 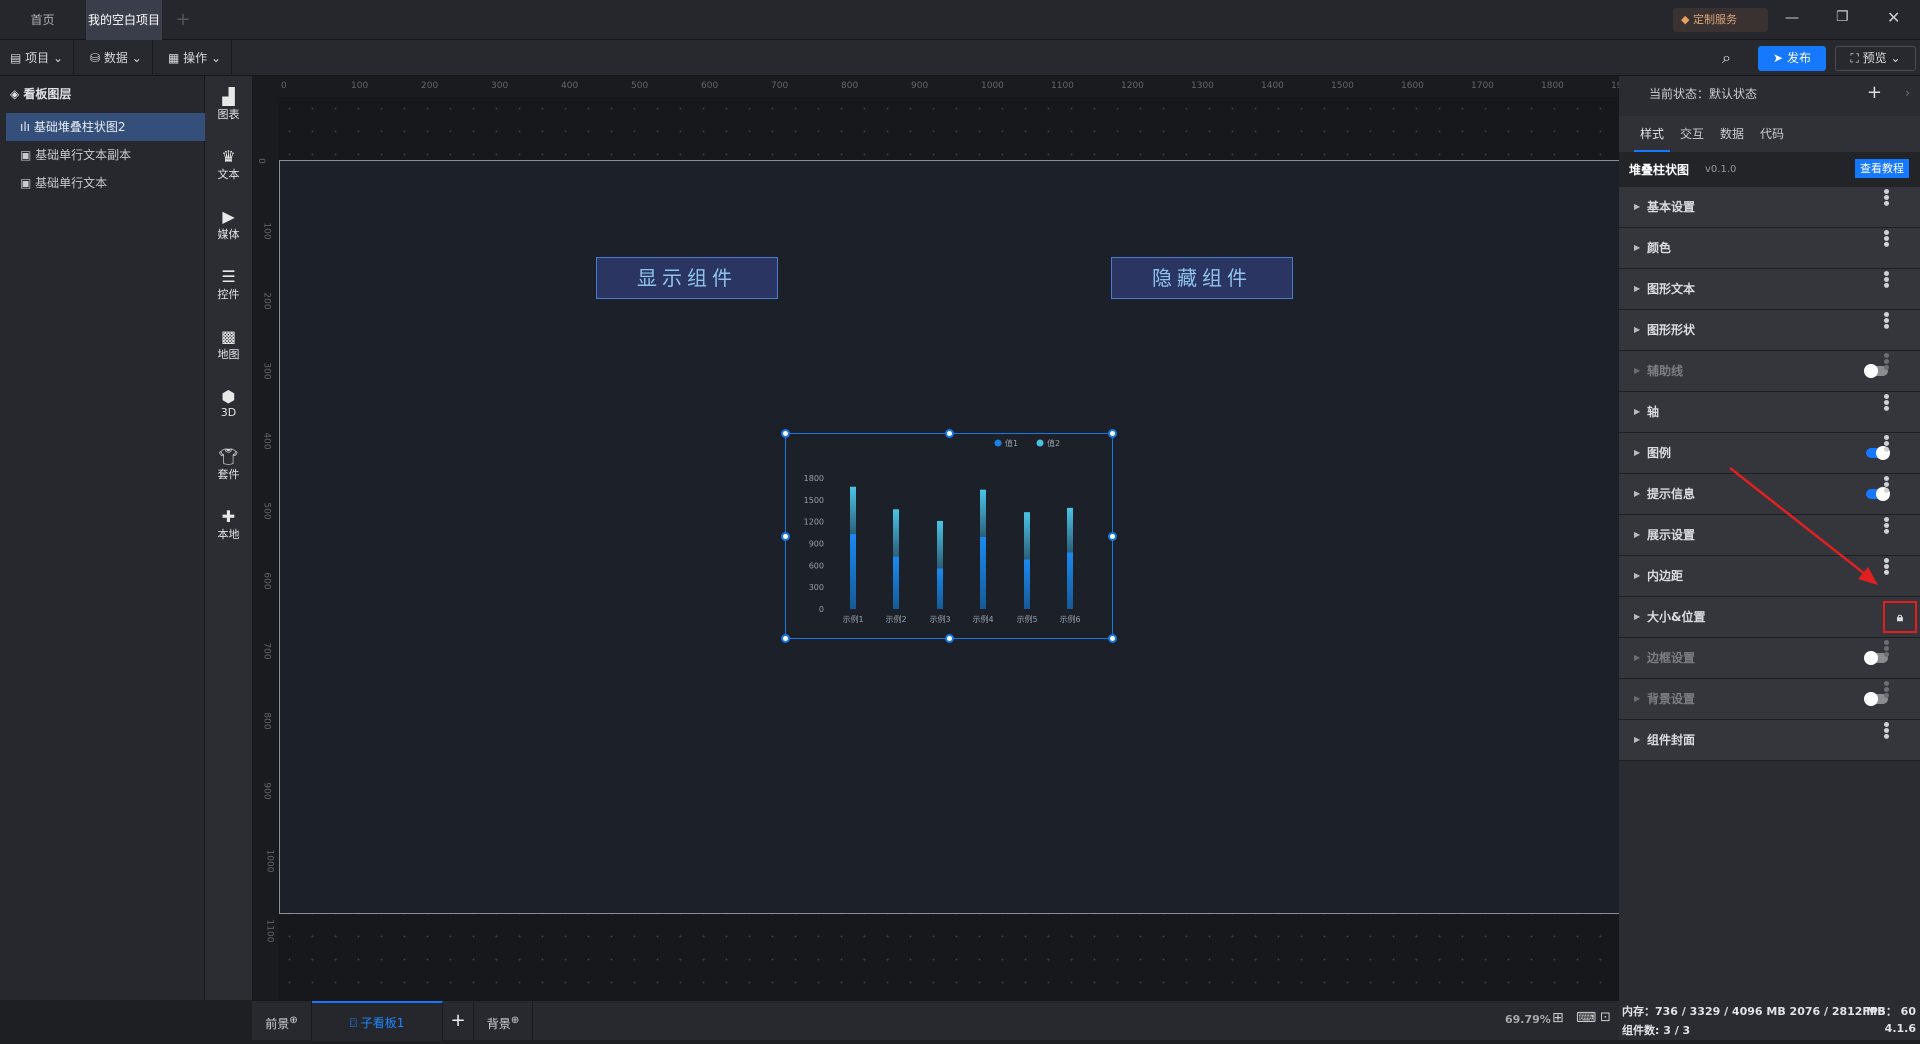 What do you see at coordinates (1769, 248) in the screenshot?
I see `section-1: ▶ 颜色 •••` at bounding box center [1769, 248].